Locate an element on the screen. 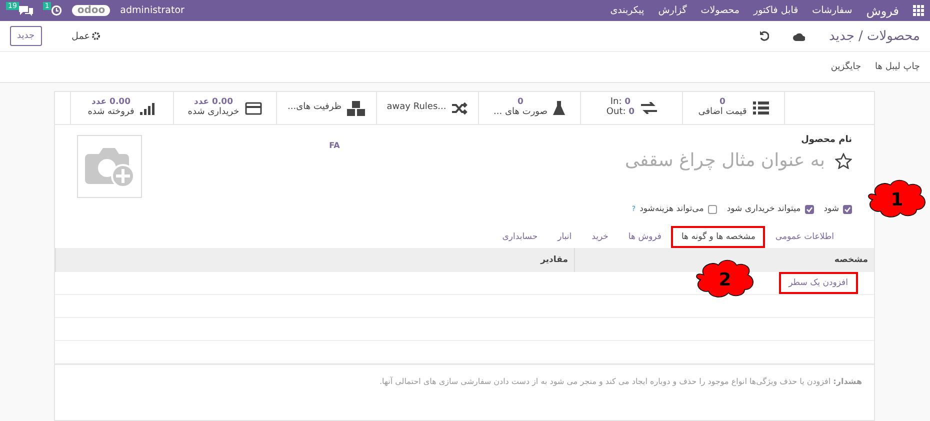 The height and width of the screenshot is (421, 930). tab: اطلاعات عمومی is located at coordinates (804, 237).